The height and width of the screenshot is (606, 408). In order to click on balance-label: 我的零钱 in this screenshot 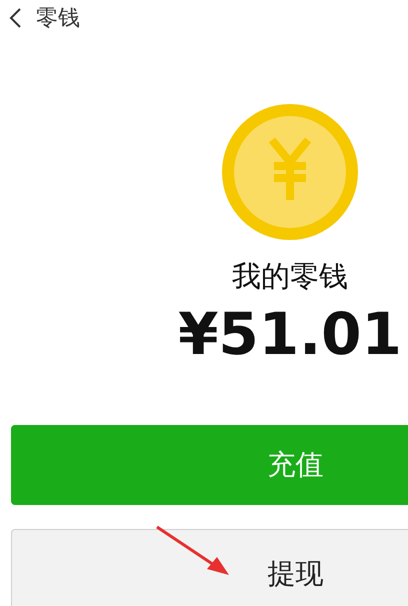, I will do `click(290, 276)`.